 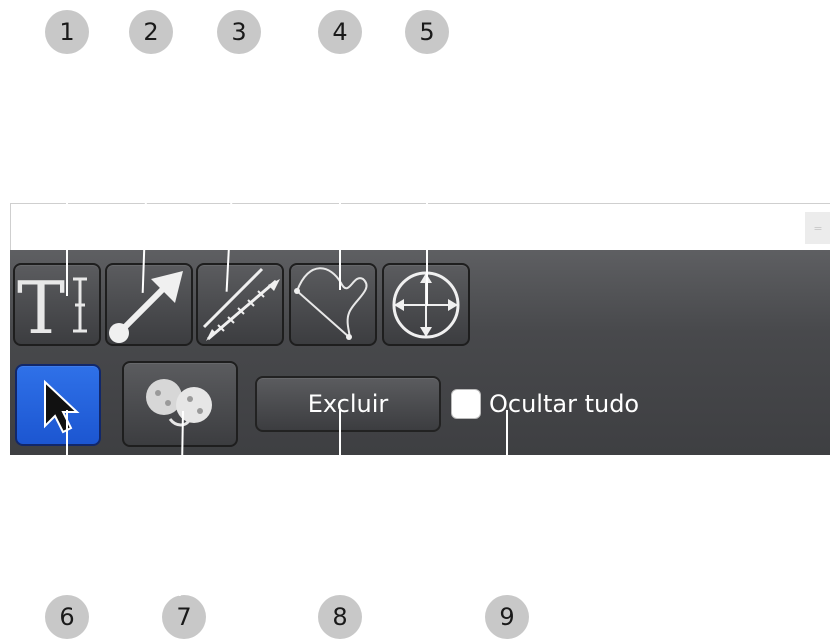 I want to click on callout-3: 3, so click(x=239, y=32).